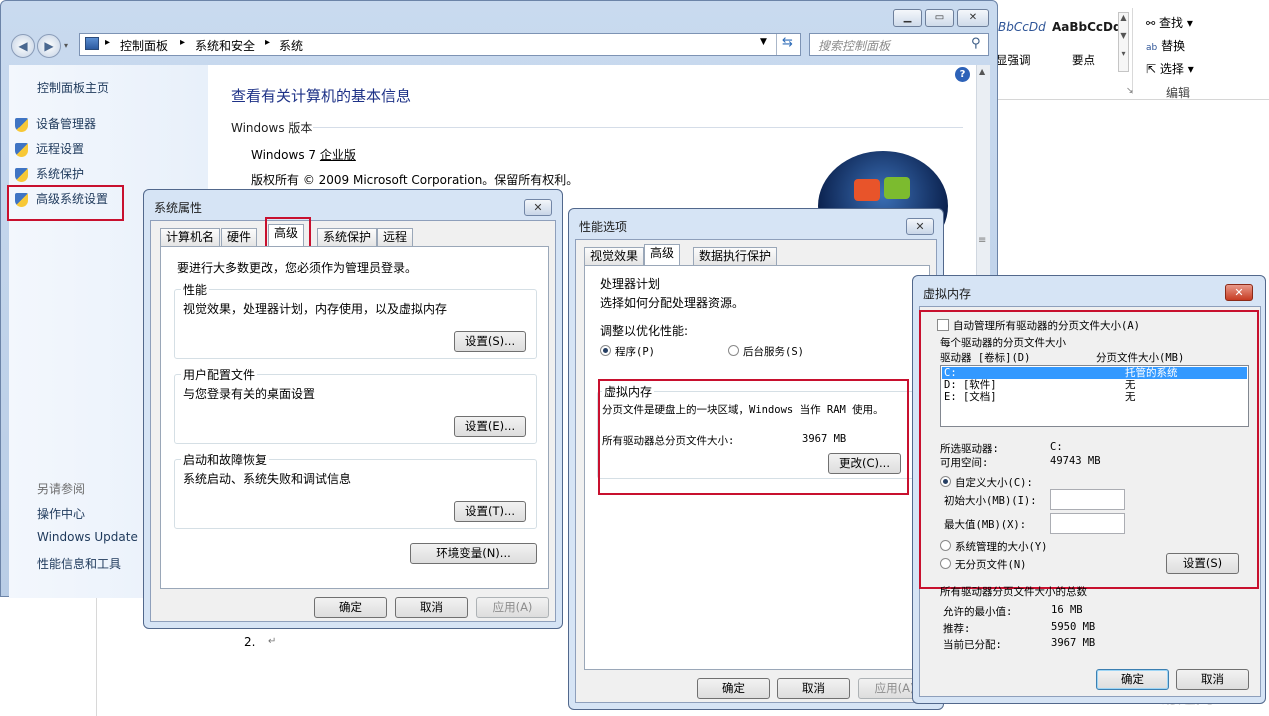 The width and height of the screenshot is (1269, 716). I want to click on group-title: 性能, so click(195, 289).